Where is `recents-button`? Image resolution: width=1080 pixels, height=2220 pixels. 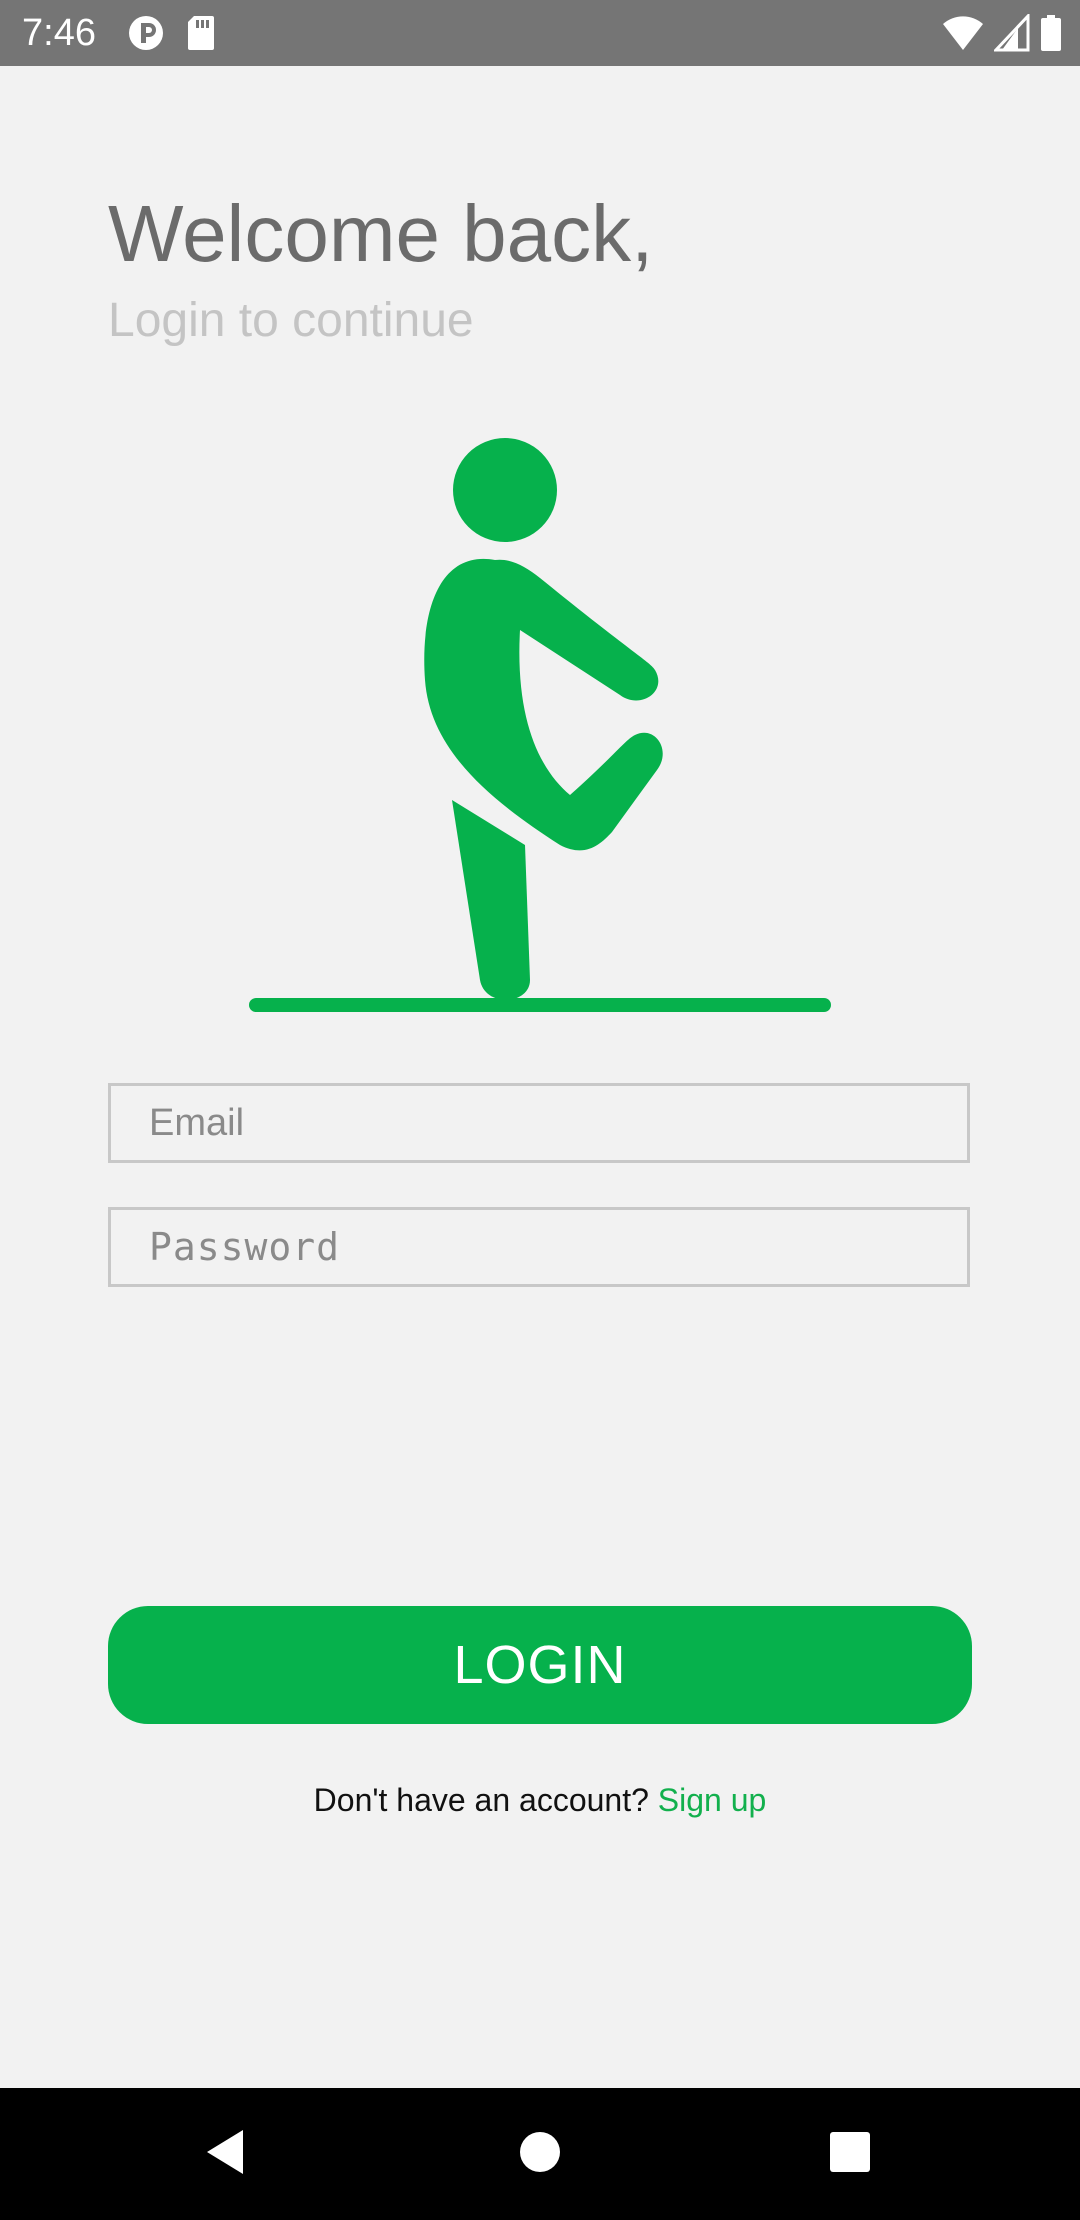
recents-button is located at coordinates (850, 2154).